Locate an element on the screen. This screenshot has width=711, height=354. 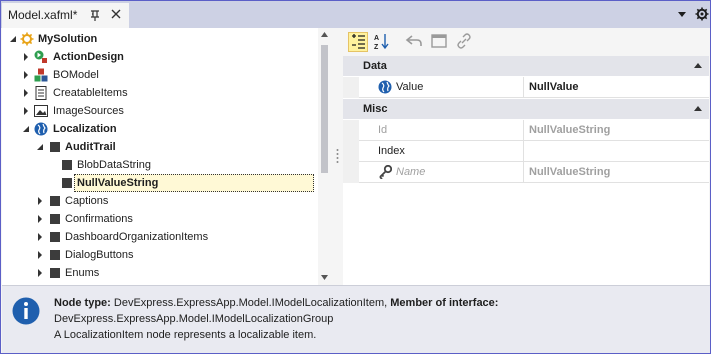
property-row-index: Index is located at coordinates (526, 151).